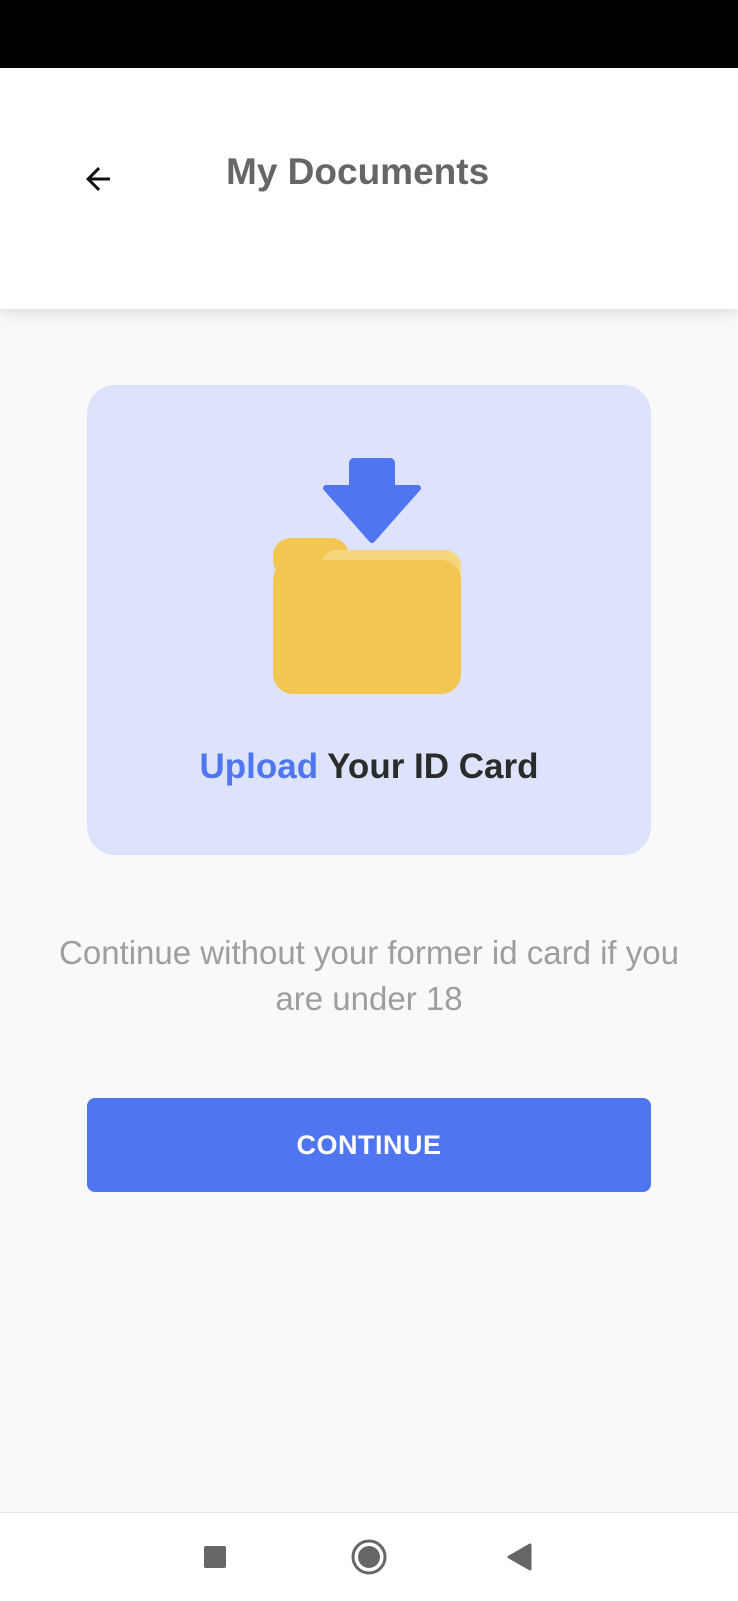 The width and height of the screenshot is (738, 1601). I want to click on continue-button: CONTINUE, so click(369, 1145).